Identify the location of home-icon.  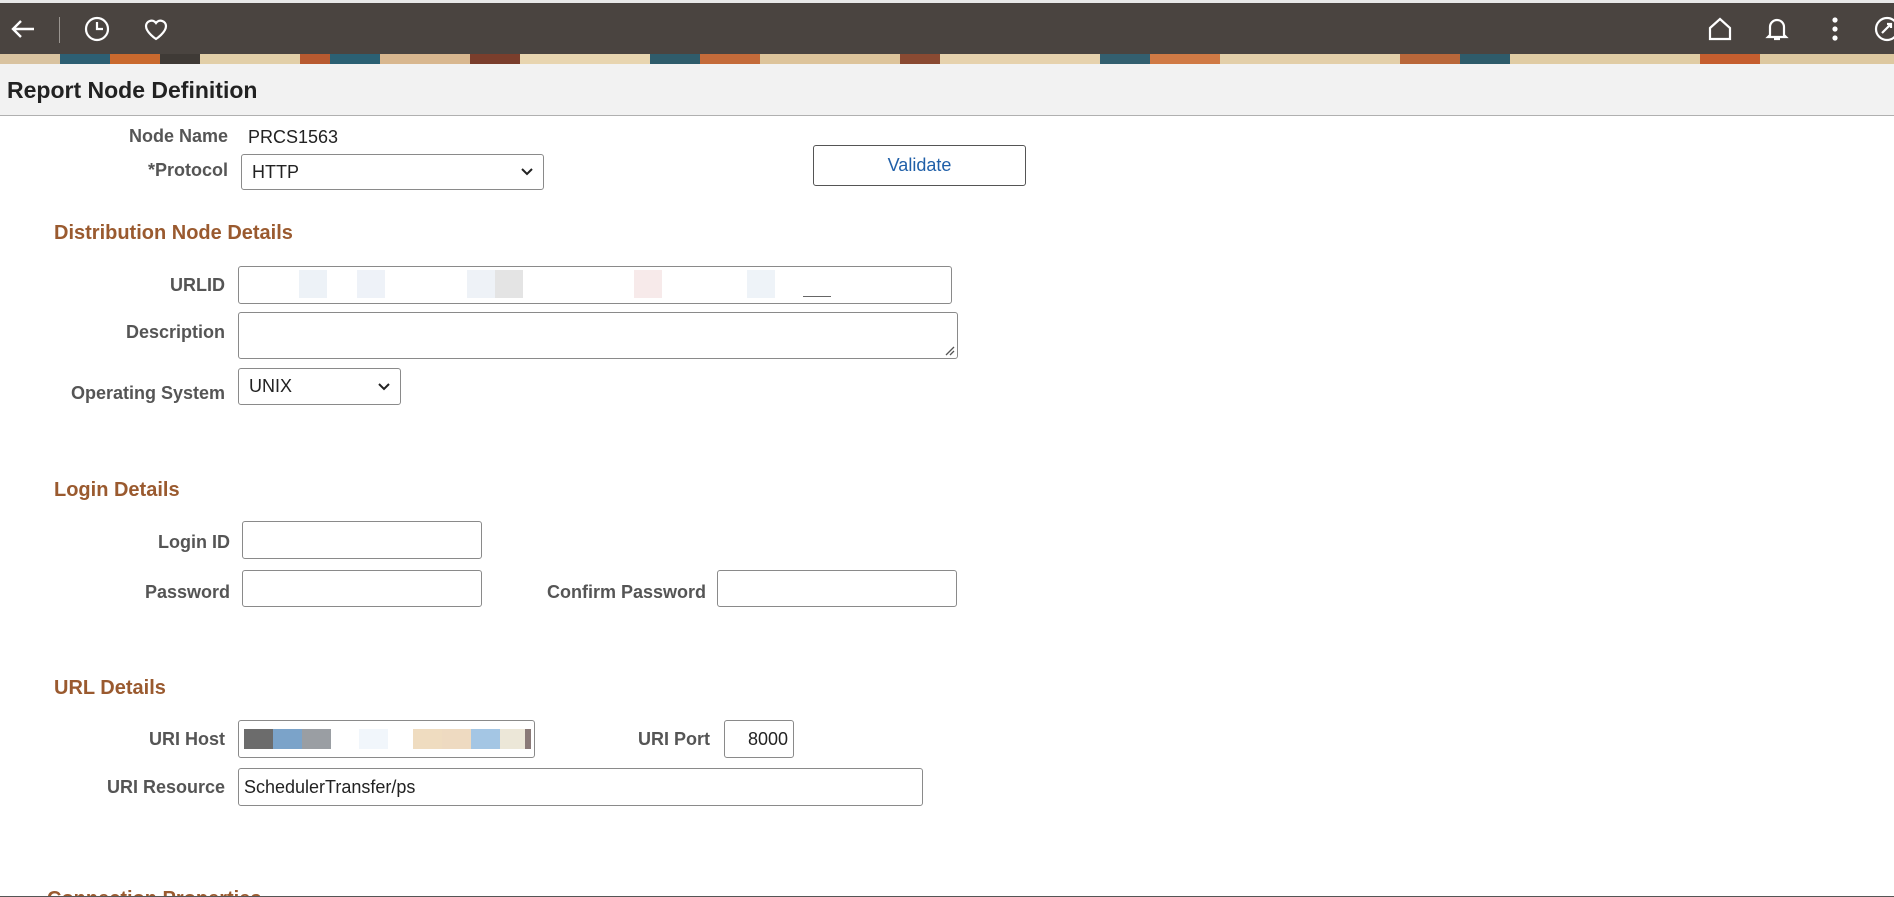
(1720, 29).